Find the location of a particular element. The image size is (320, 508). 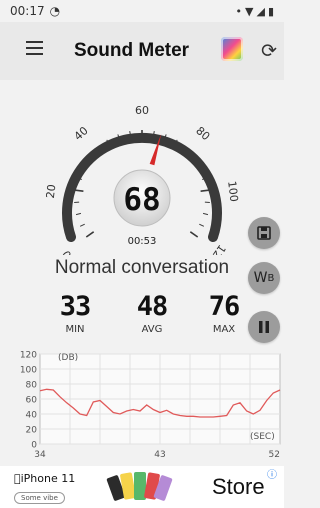

chart-x-ticks: 34 43 52 is located at coordinates (157, 455).